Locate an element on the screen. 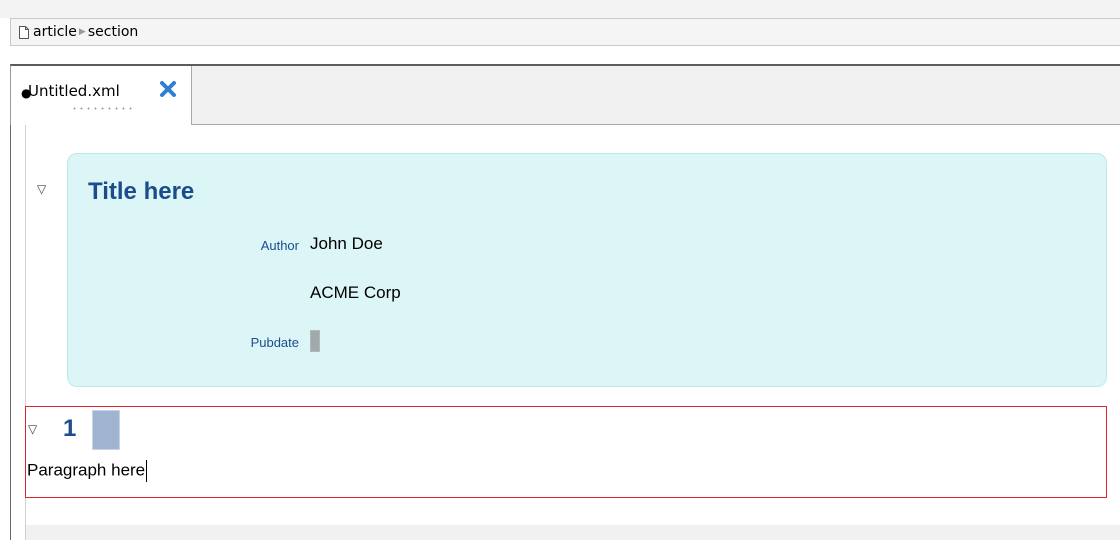 The height and width of the screenshot is (540, 1120). paragraph-text: Paragraph here is located at coordinates (86, 469).